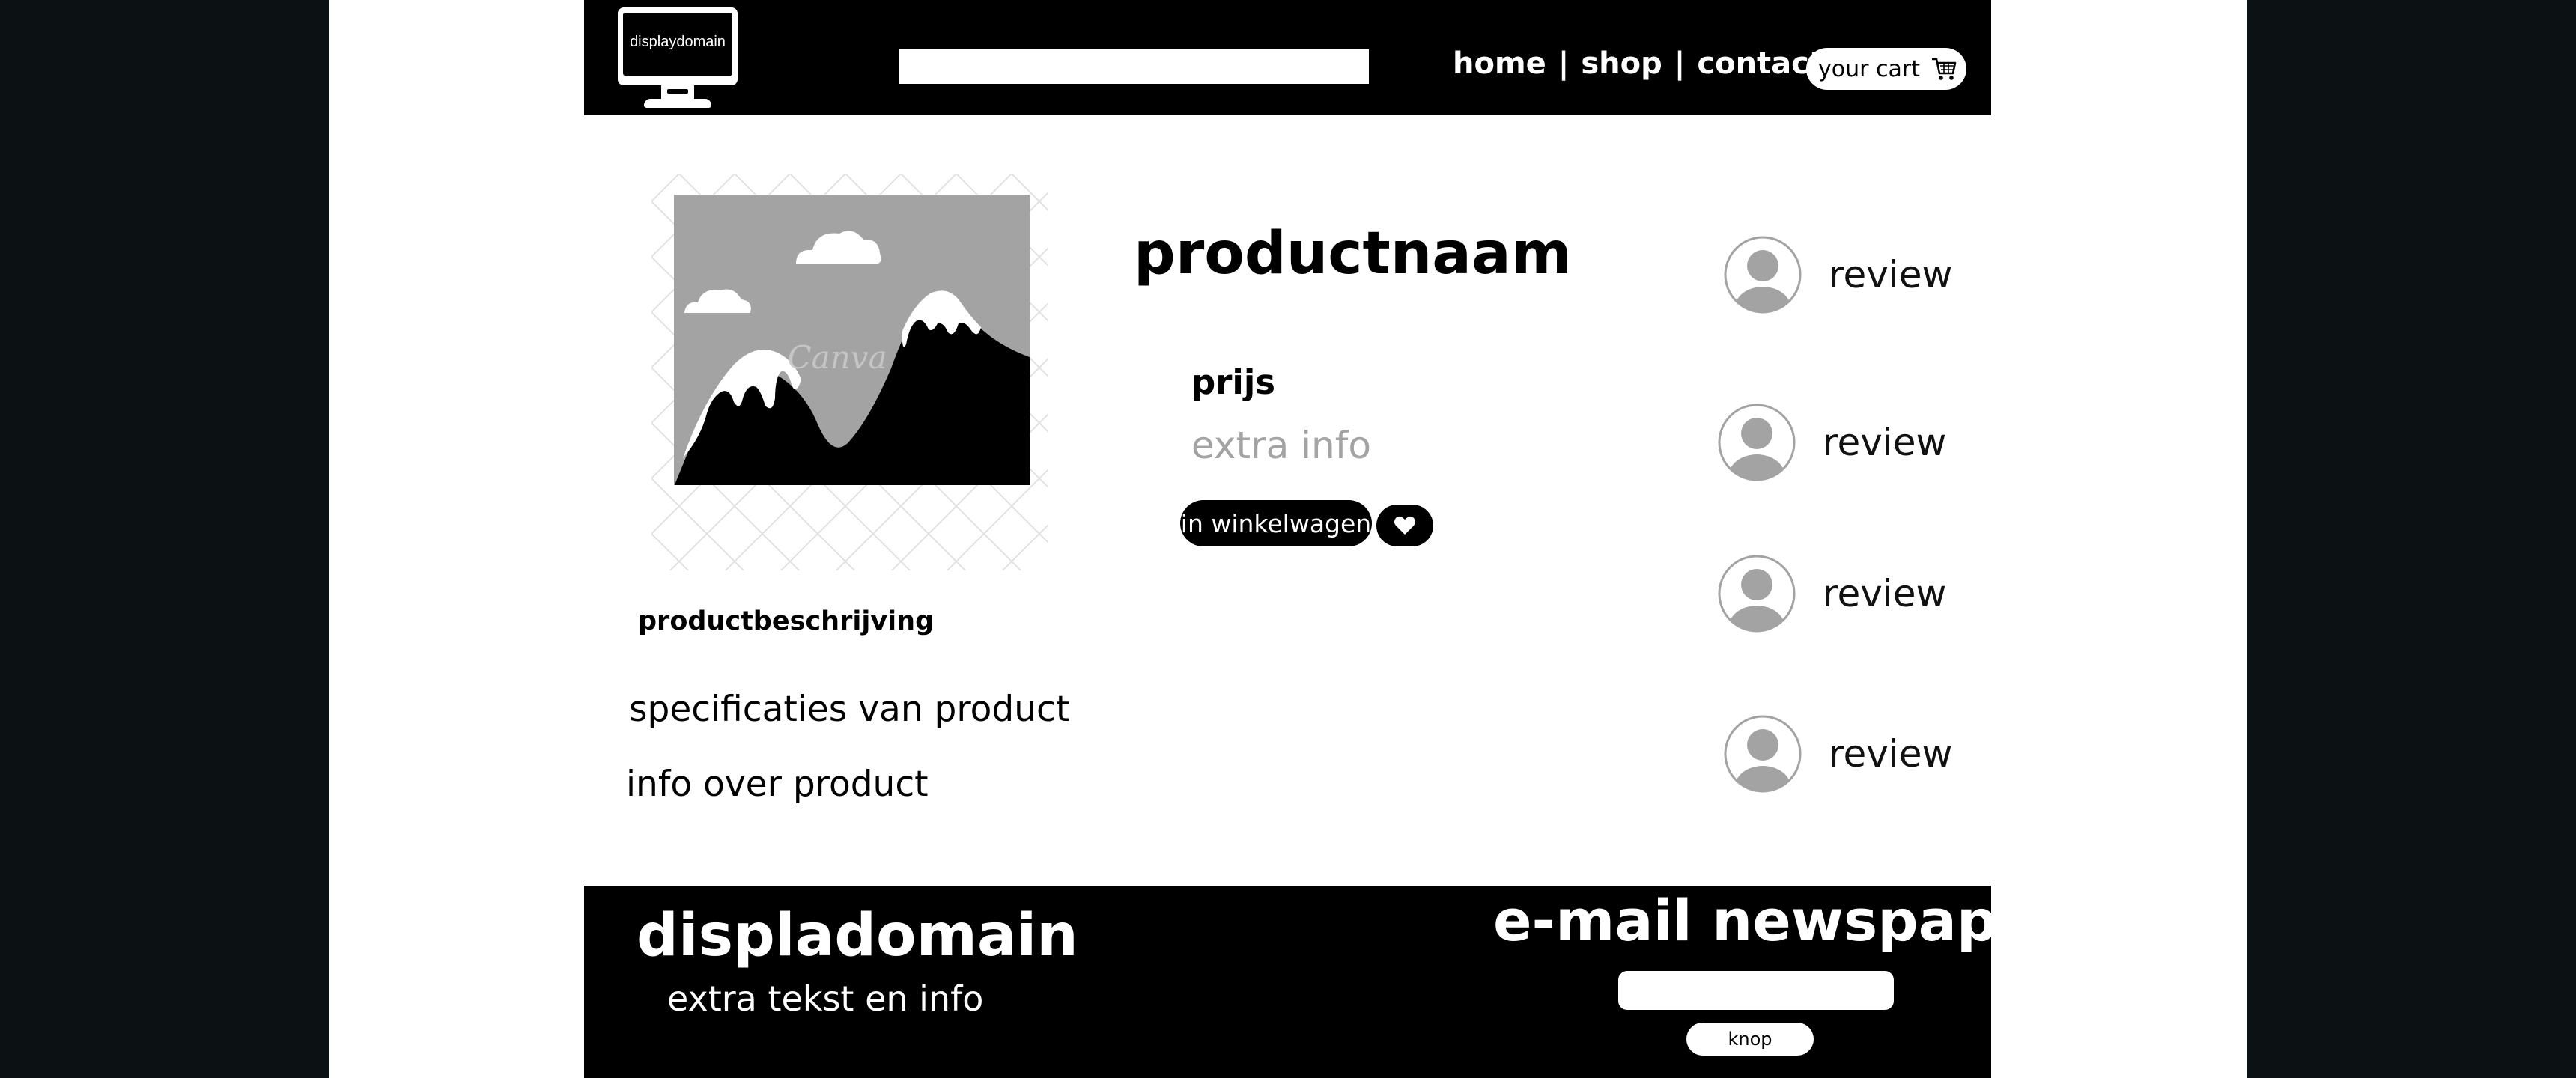 The image size is (2576, 1078). What do you see at coordinates (1779, 920) in the screenshot?
I see `newsletter-title: e-mail newspaper` at bounding box center [1779, 920].